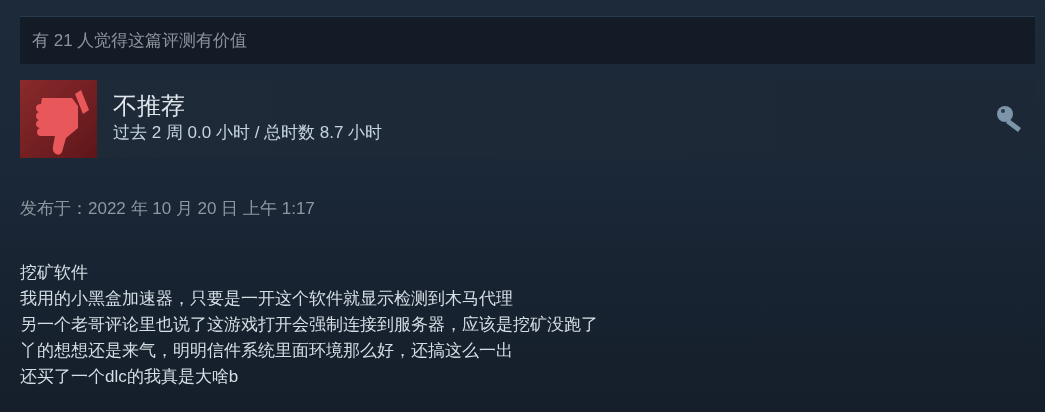 This screenshot has height=412, width=1045. What do you see at coordinates (248, 133) in the screenshot?
I see `playtime: 过去 2 周 0.0 小时 / 总时数 8.7 小时` at bounding box center [248, 133].